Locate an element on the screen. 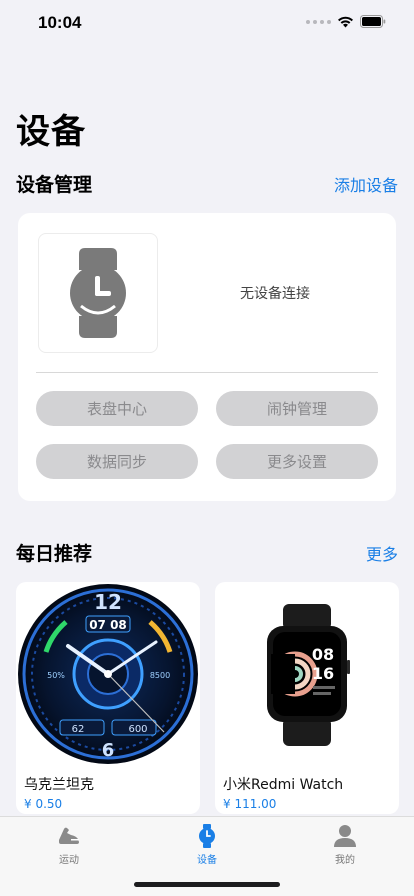 This screenshot has width=414, height=896. recommendation-card: 12 07 08 50% 8500 62 600 6 乌克兰坦克 ¥ 0.50 is located at coordinates (108, 698).